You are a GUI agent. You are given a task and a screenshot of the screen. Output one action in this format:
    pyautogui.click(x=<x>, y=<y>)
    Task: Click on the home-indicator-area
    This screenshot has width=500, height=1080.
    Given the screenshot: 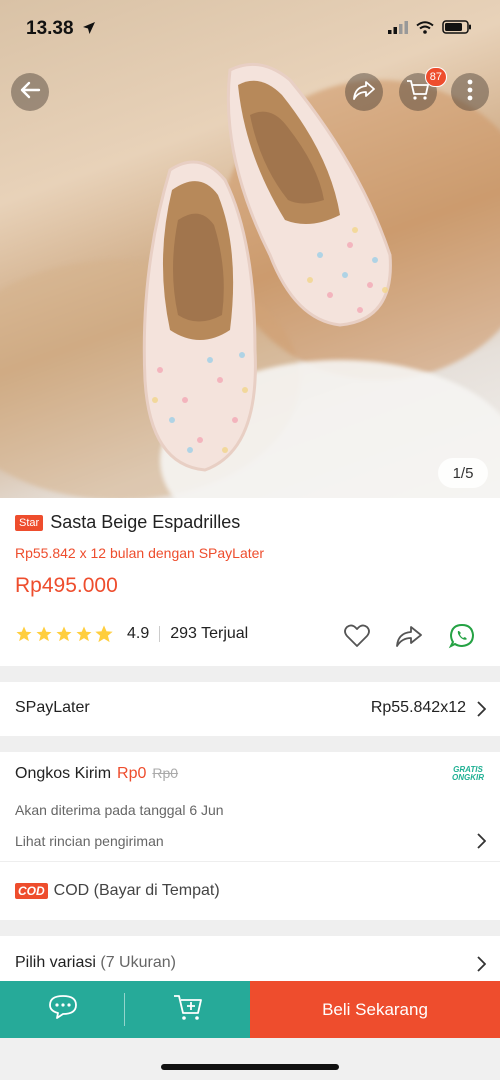 What is the action you would take?
    pyautogui.click(x=250, y=1059)
    